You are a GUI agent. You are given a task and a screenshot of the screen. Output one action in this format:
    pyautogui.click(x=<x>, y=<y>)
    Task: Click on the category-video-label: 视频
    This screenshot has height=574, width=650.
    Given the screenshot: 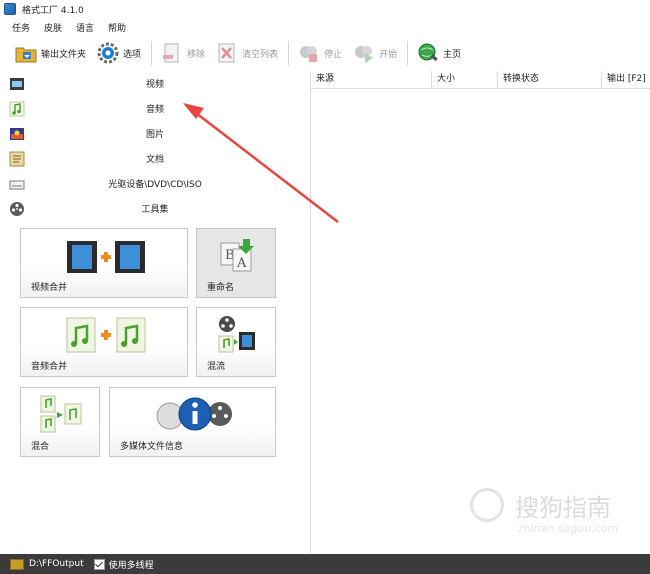 What is the action you would take?
    pyautogui.click(x=154, y=85)
    